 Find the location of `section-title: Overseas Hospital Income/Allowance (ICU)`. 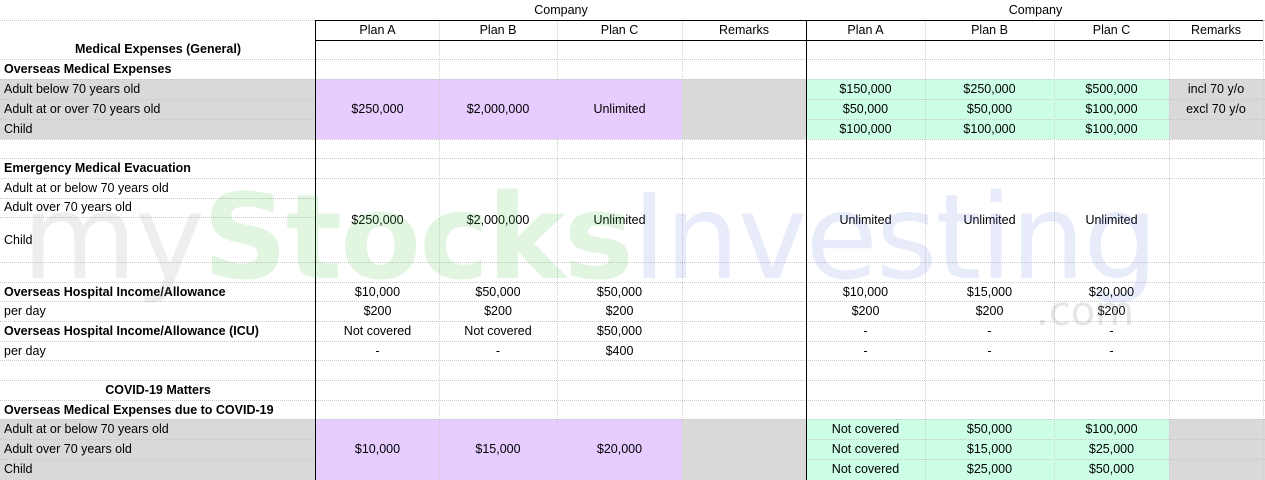

section-title: Overseas Hospital Income/Allowance (ICU) is located at coordinates (131, 331).